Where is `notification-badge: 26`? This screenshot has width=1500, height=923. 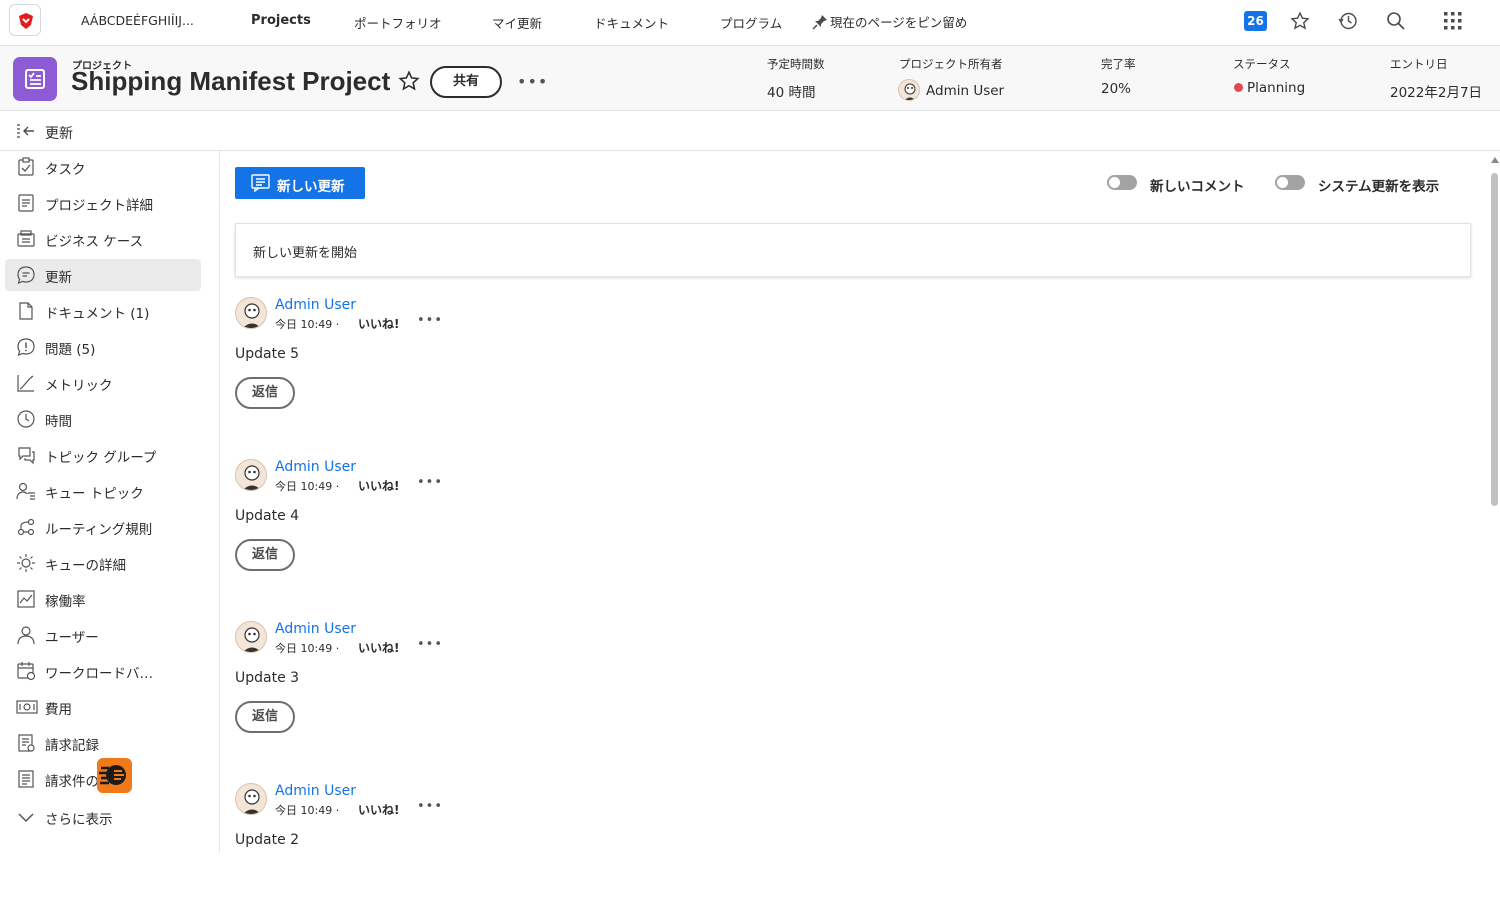 notification-badge: 26 is located at coordinates (1255, 21).